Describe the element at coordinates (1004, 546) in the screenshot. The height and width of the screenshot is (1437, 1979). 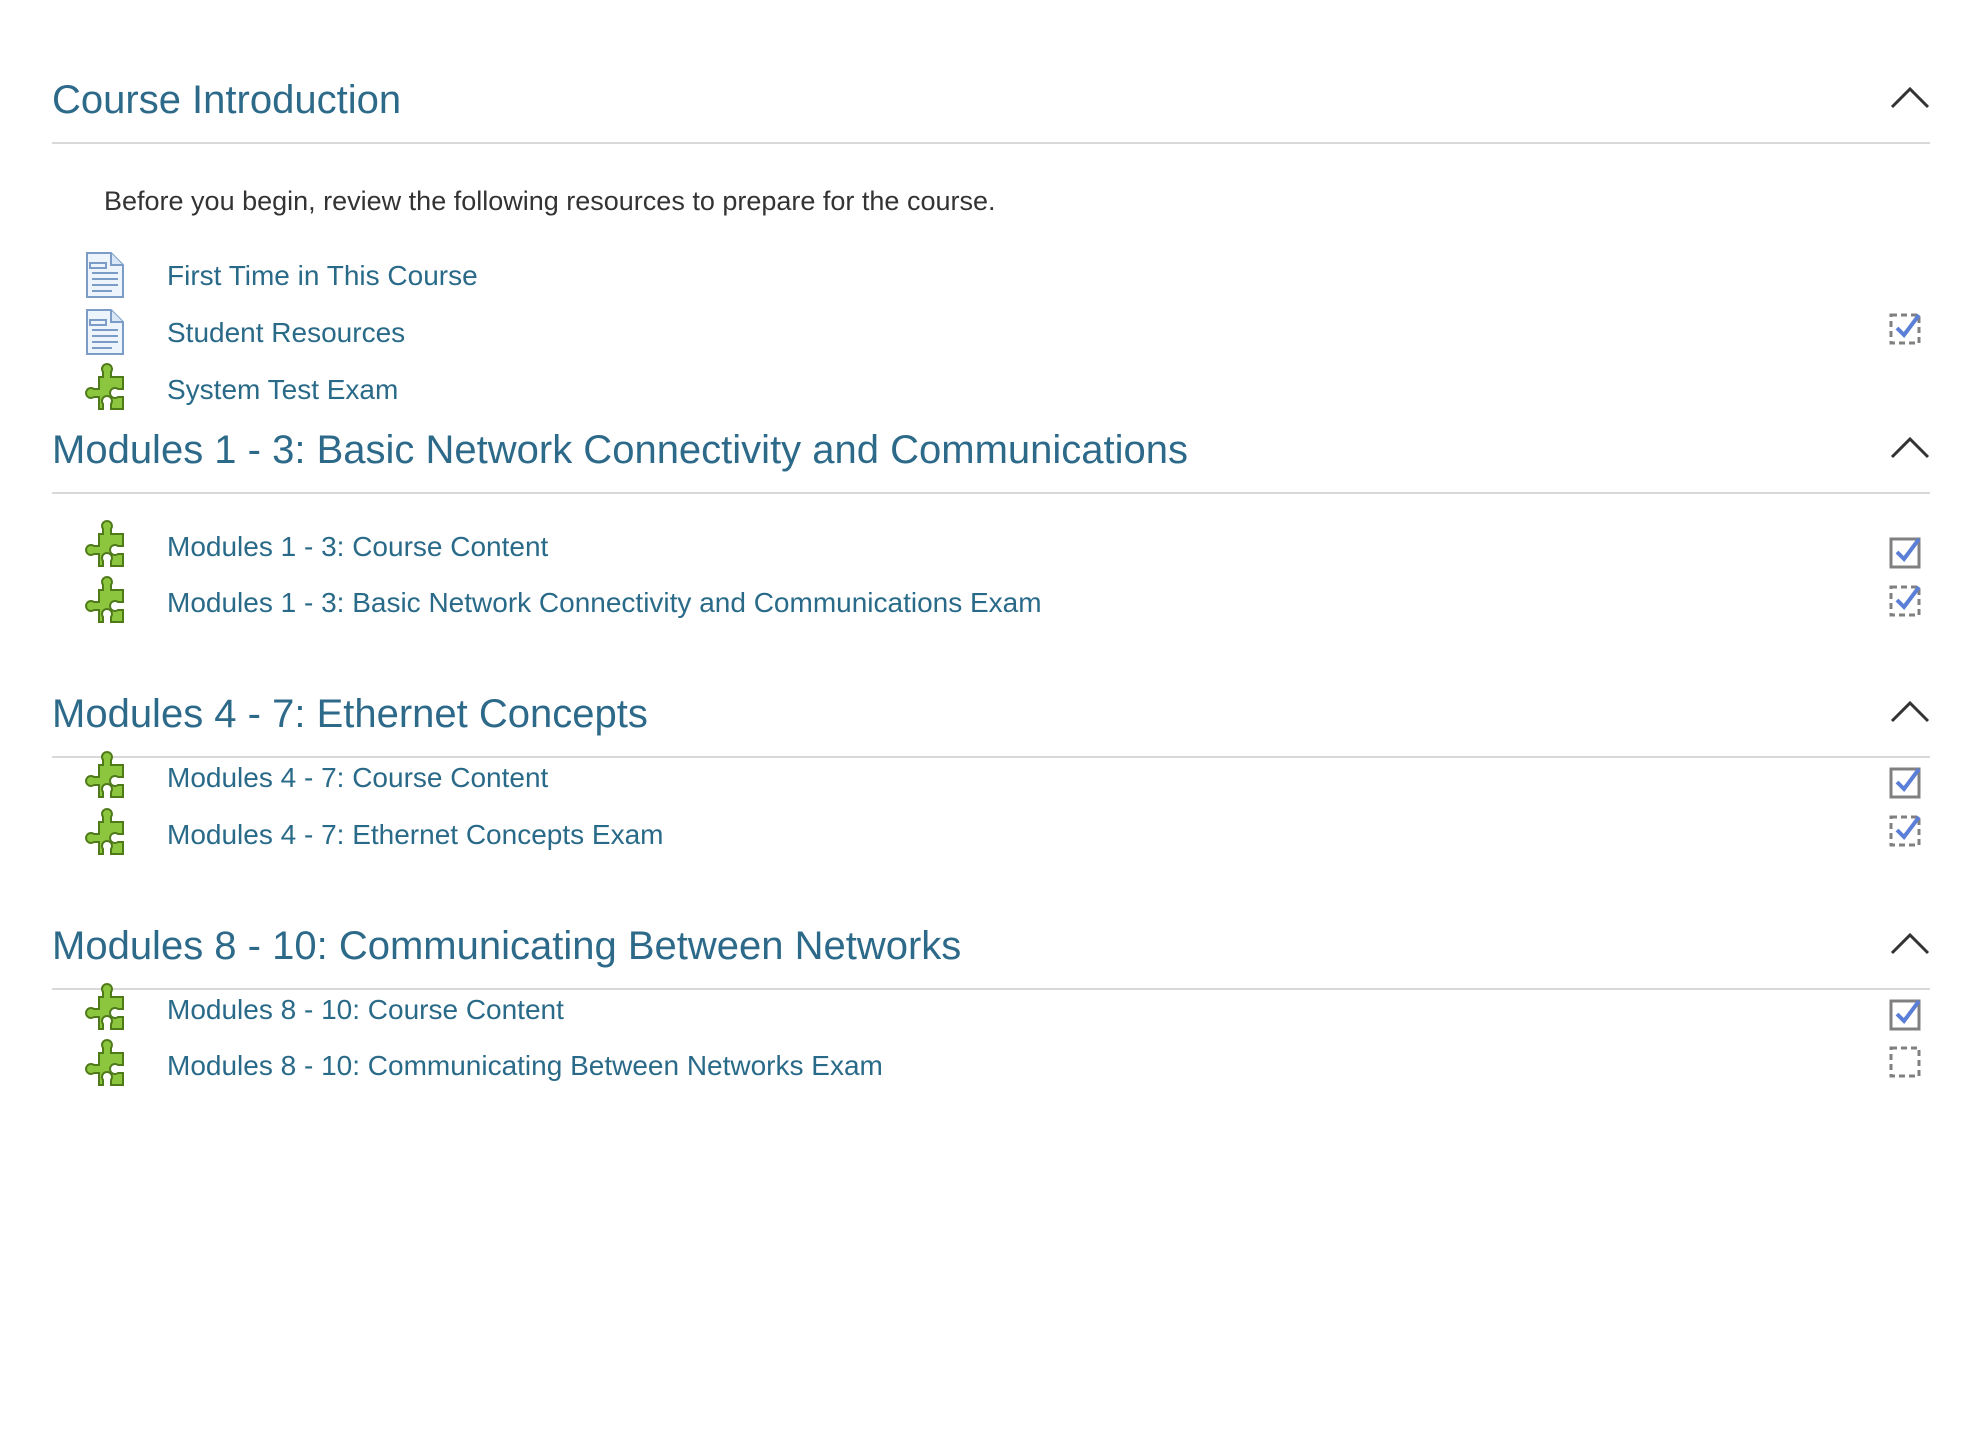
I see `activity-modules-1-3-content: Modules 1 - 3: Course Content` at that location.